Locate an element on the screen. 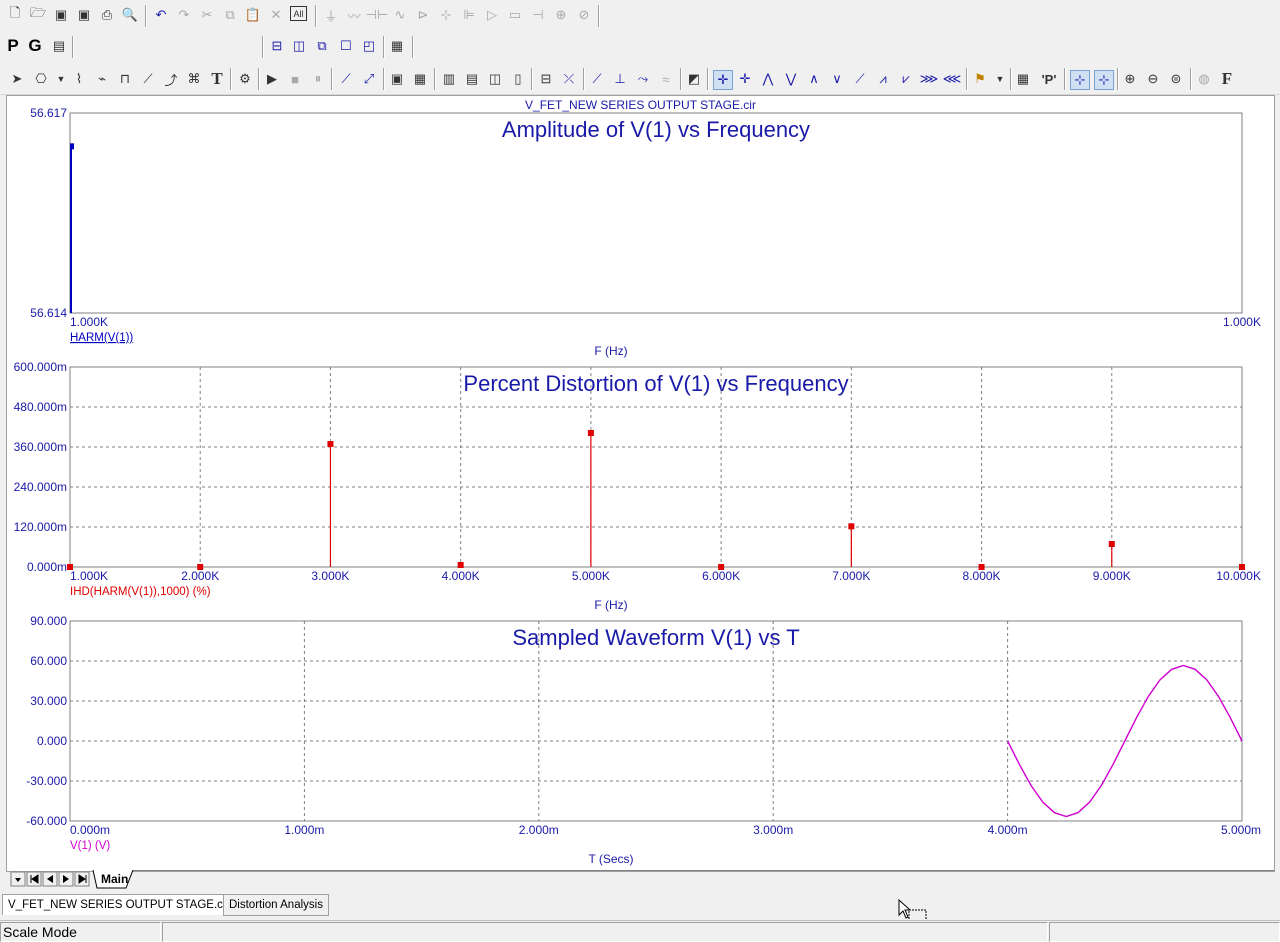 The image size is (1280, 942). tab-main: Main is located at coordinates (114, 879).